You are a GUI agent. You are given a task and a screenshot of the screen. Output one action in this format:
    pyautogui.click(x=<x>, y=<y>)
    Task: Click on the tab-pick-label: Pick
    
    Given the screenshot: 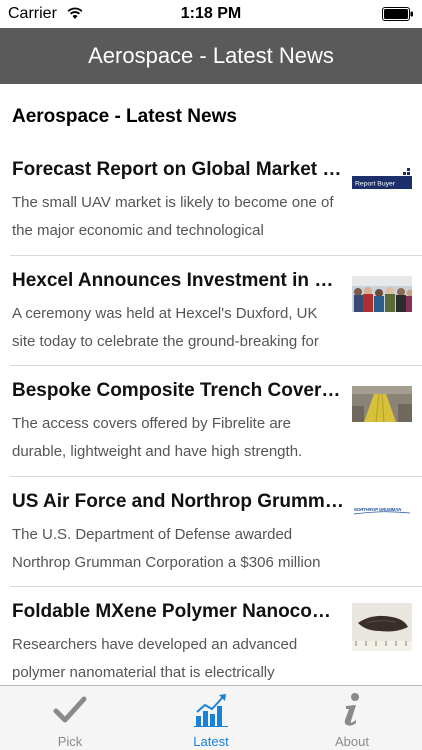 What is the action you would take?
    pyautogui.click(x=70, y=741)
    